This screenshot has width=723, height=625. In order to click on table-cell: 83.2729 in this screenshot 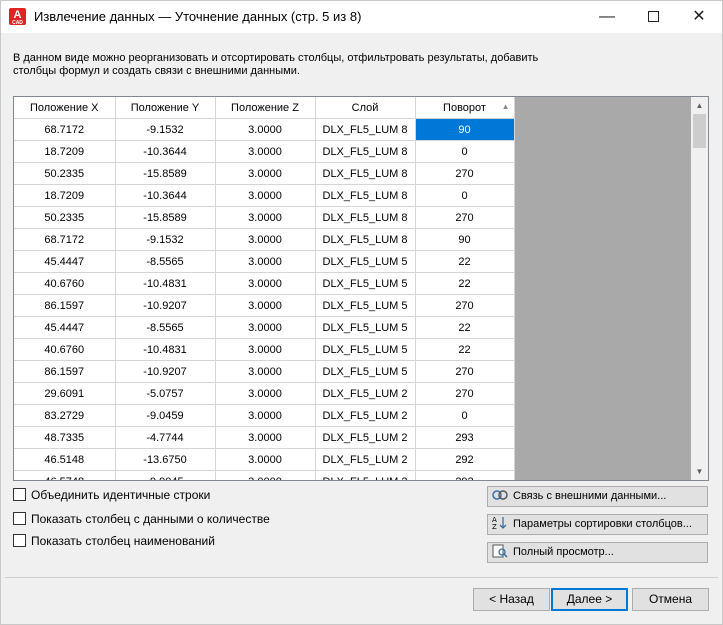, I will do `click(65, 415)`.